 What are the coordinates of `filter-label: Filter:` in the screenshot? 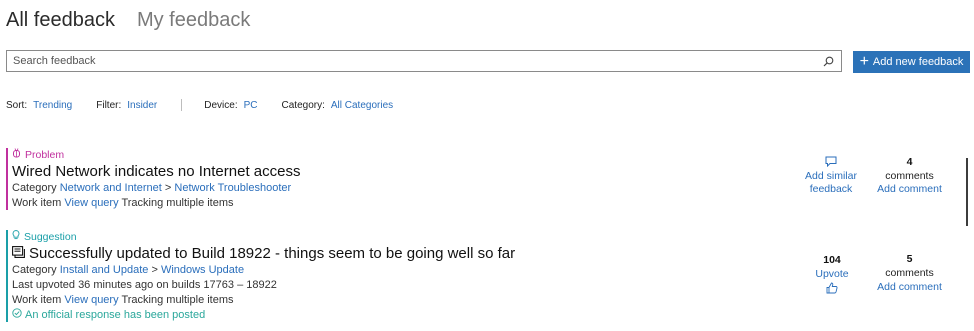 It's located at (109, 105).